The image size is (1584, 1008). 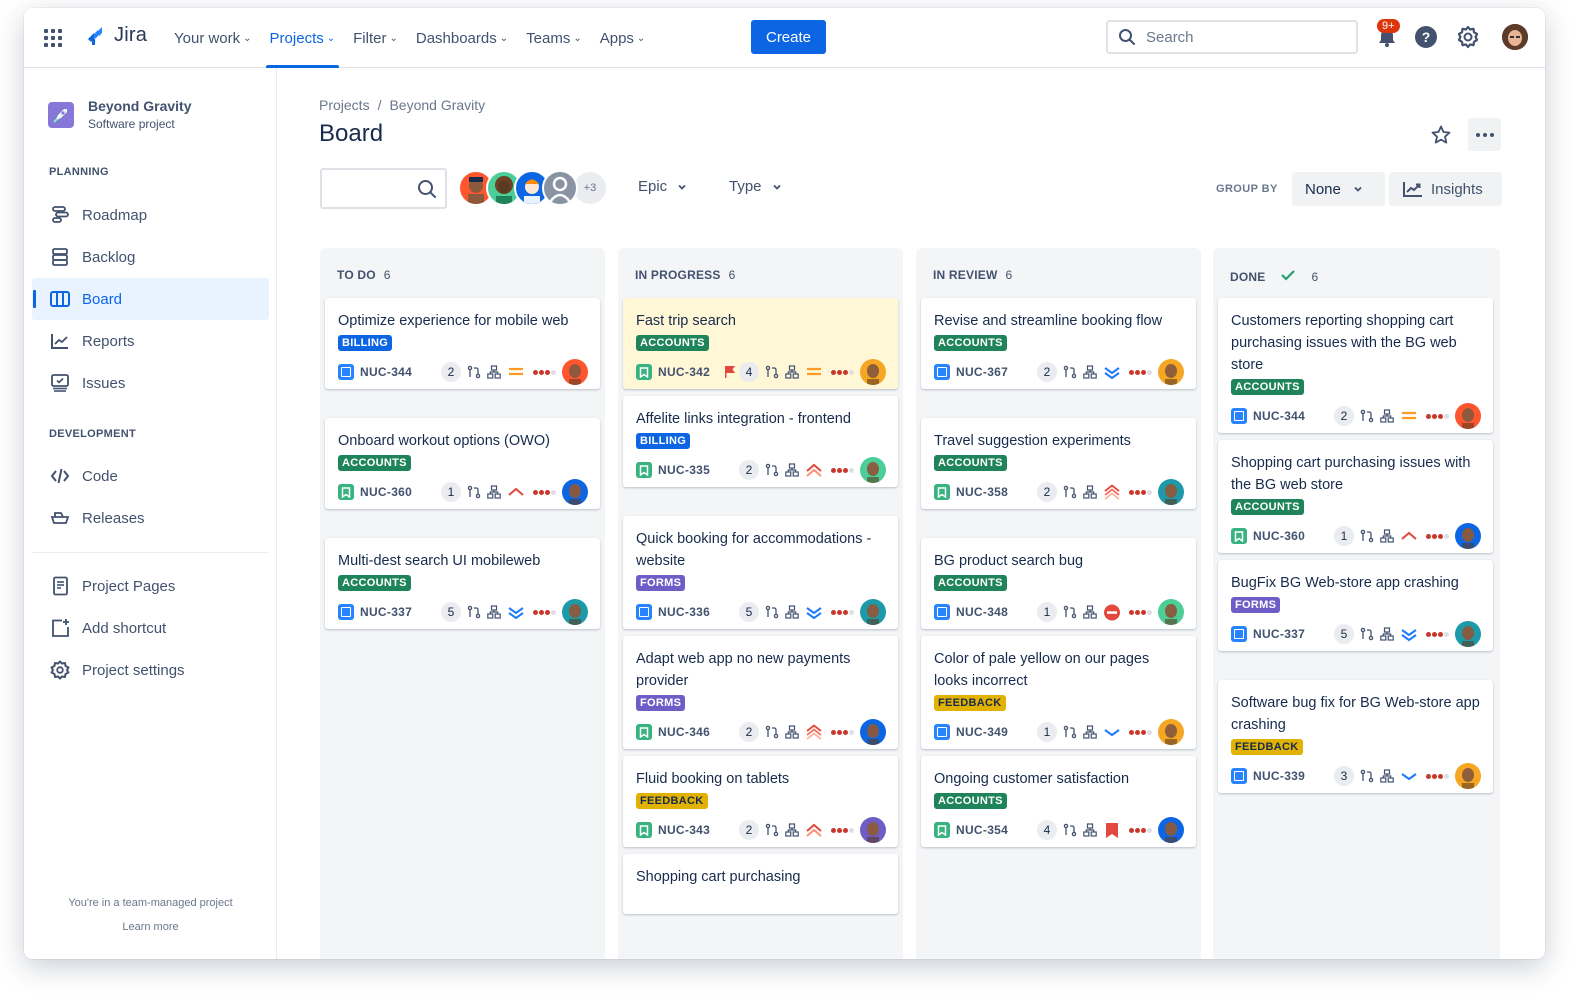 I want to click on issue-key: NUC-336, so click(x=684, y=612).